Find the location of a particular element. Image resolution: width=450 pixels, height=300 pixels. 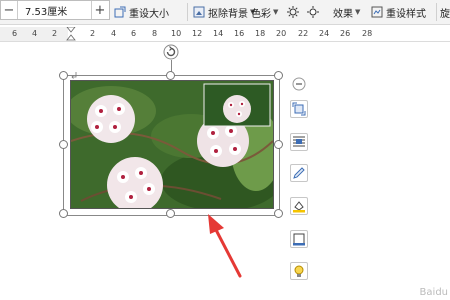

ruler-number: 14 is located at coordinates (218, 33).